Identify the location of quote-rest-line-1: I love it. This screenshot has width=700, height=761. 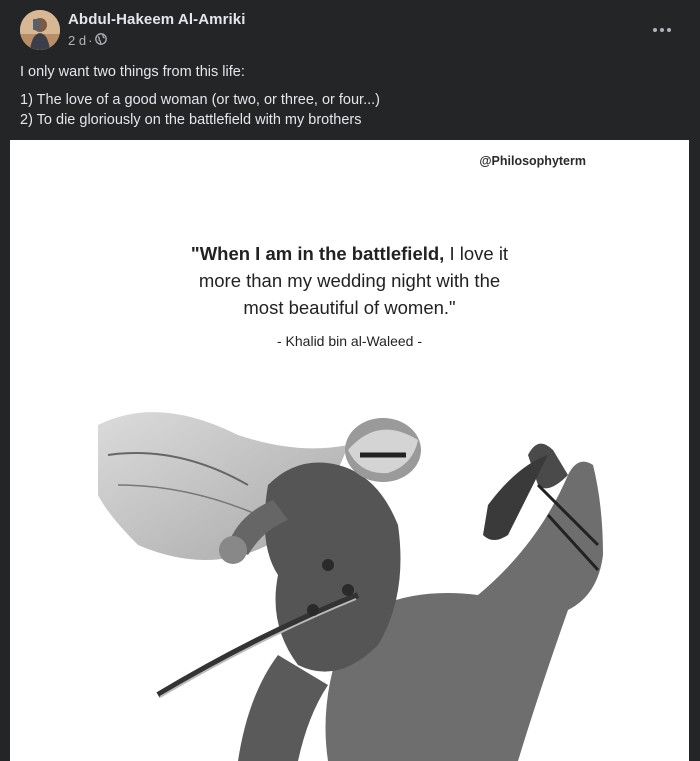
(476, 253).